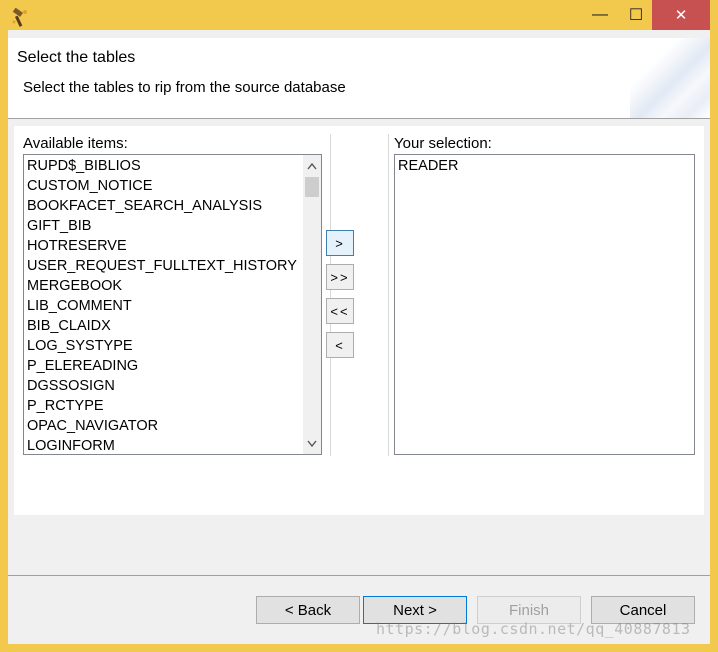 Image resolution: width=718 pixels, height=652 pixels. Describe the element at coordinates (312, 166) in the screenshot. I see `scroll-up-icon` at that location.